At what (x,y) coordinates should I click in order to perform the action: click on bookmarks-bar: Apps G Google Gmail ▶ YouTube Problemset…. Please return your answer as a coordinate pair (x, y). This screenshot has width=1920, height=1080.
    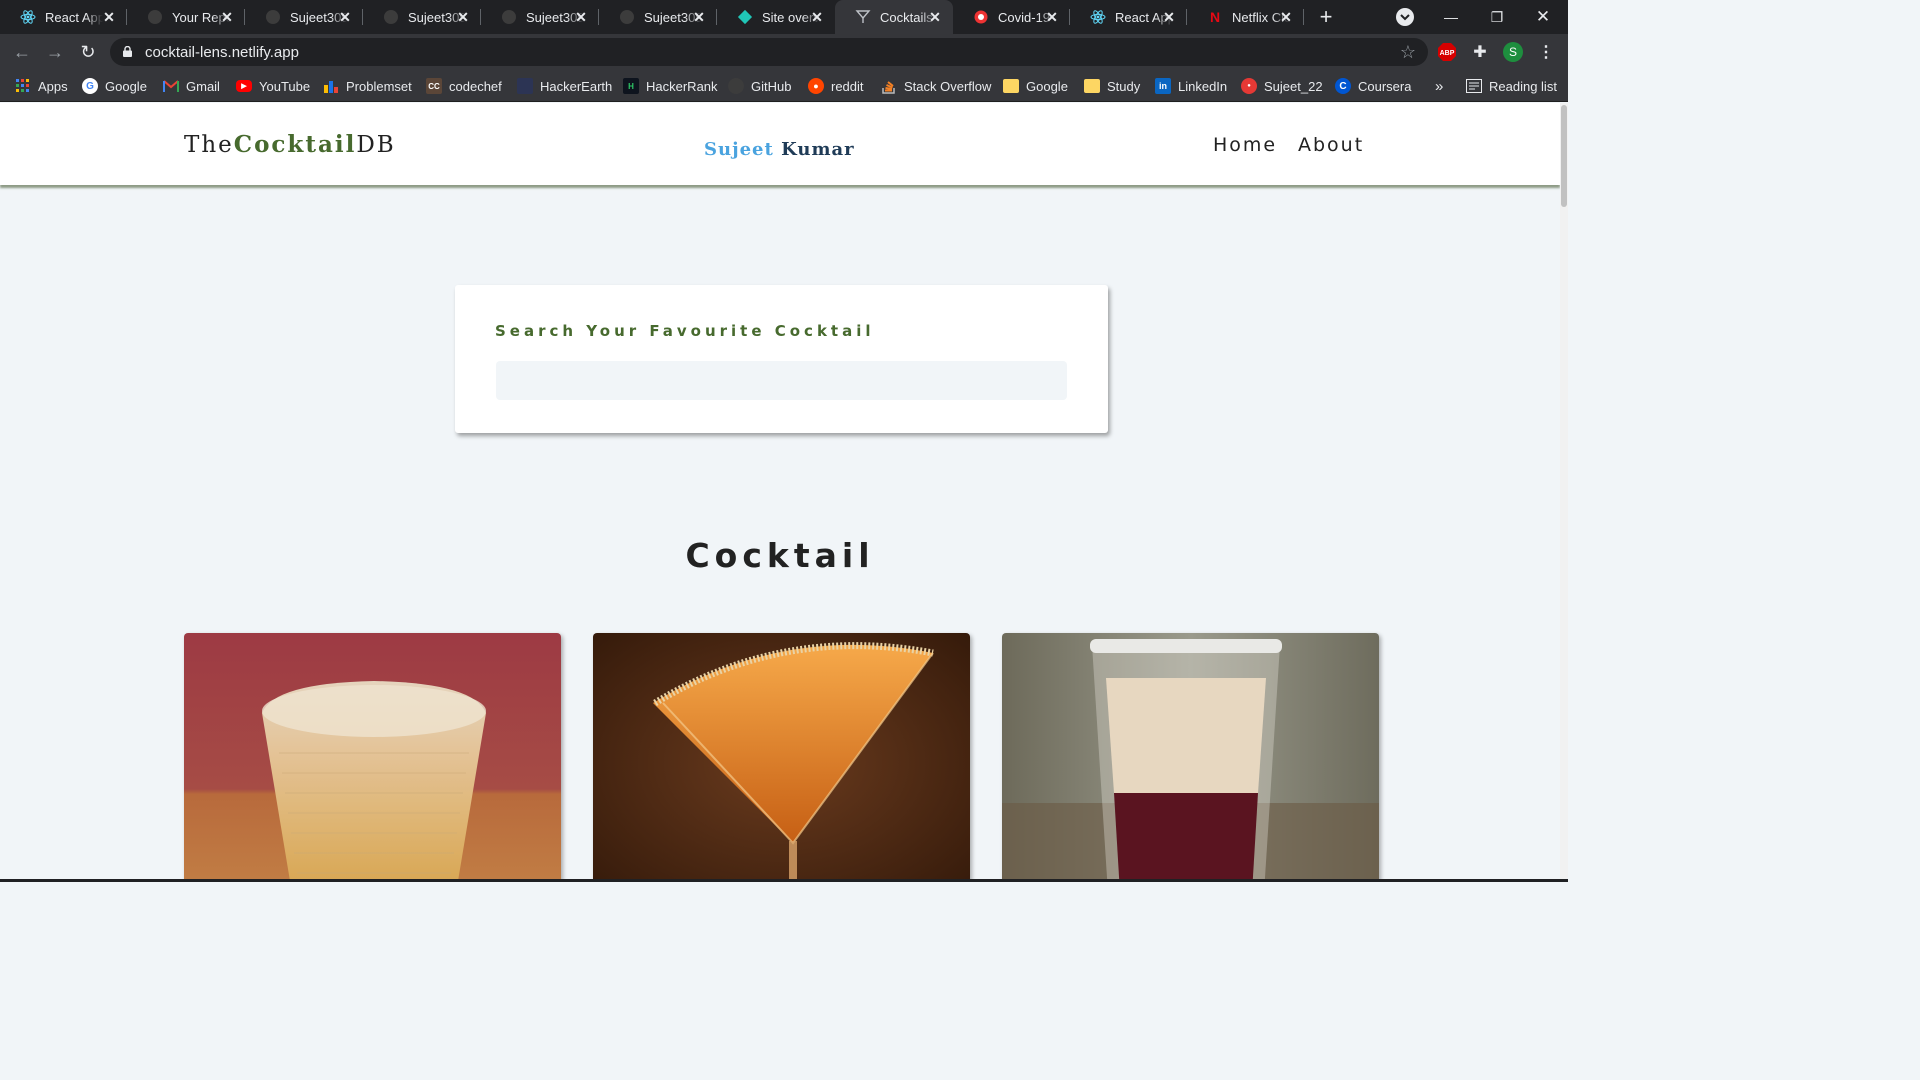
    Looking at the image, I should click on (784, 86).